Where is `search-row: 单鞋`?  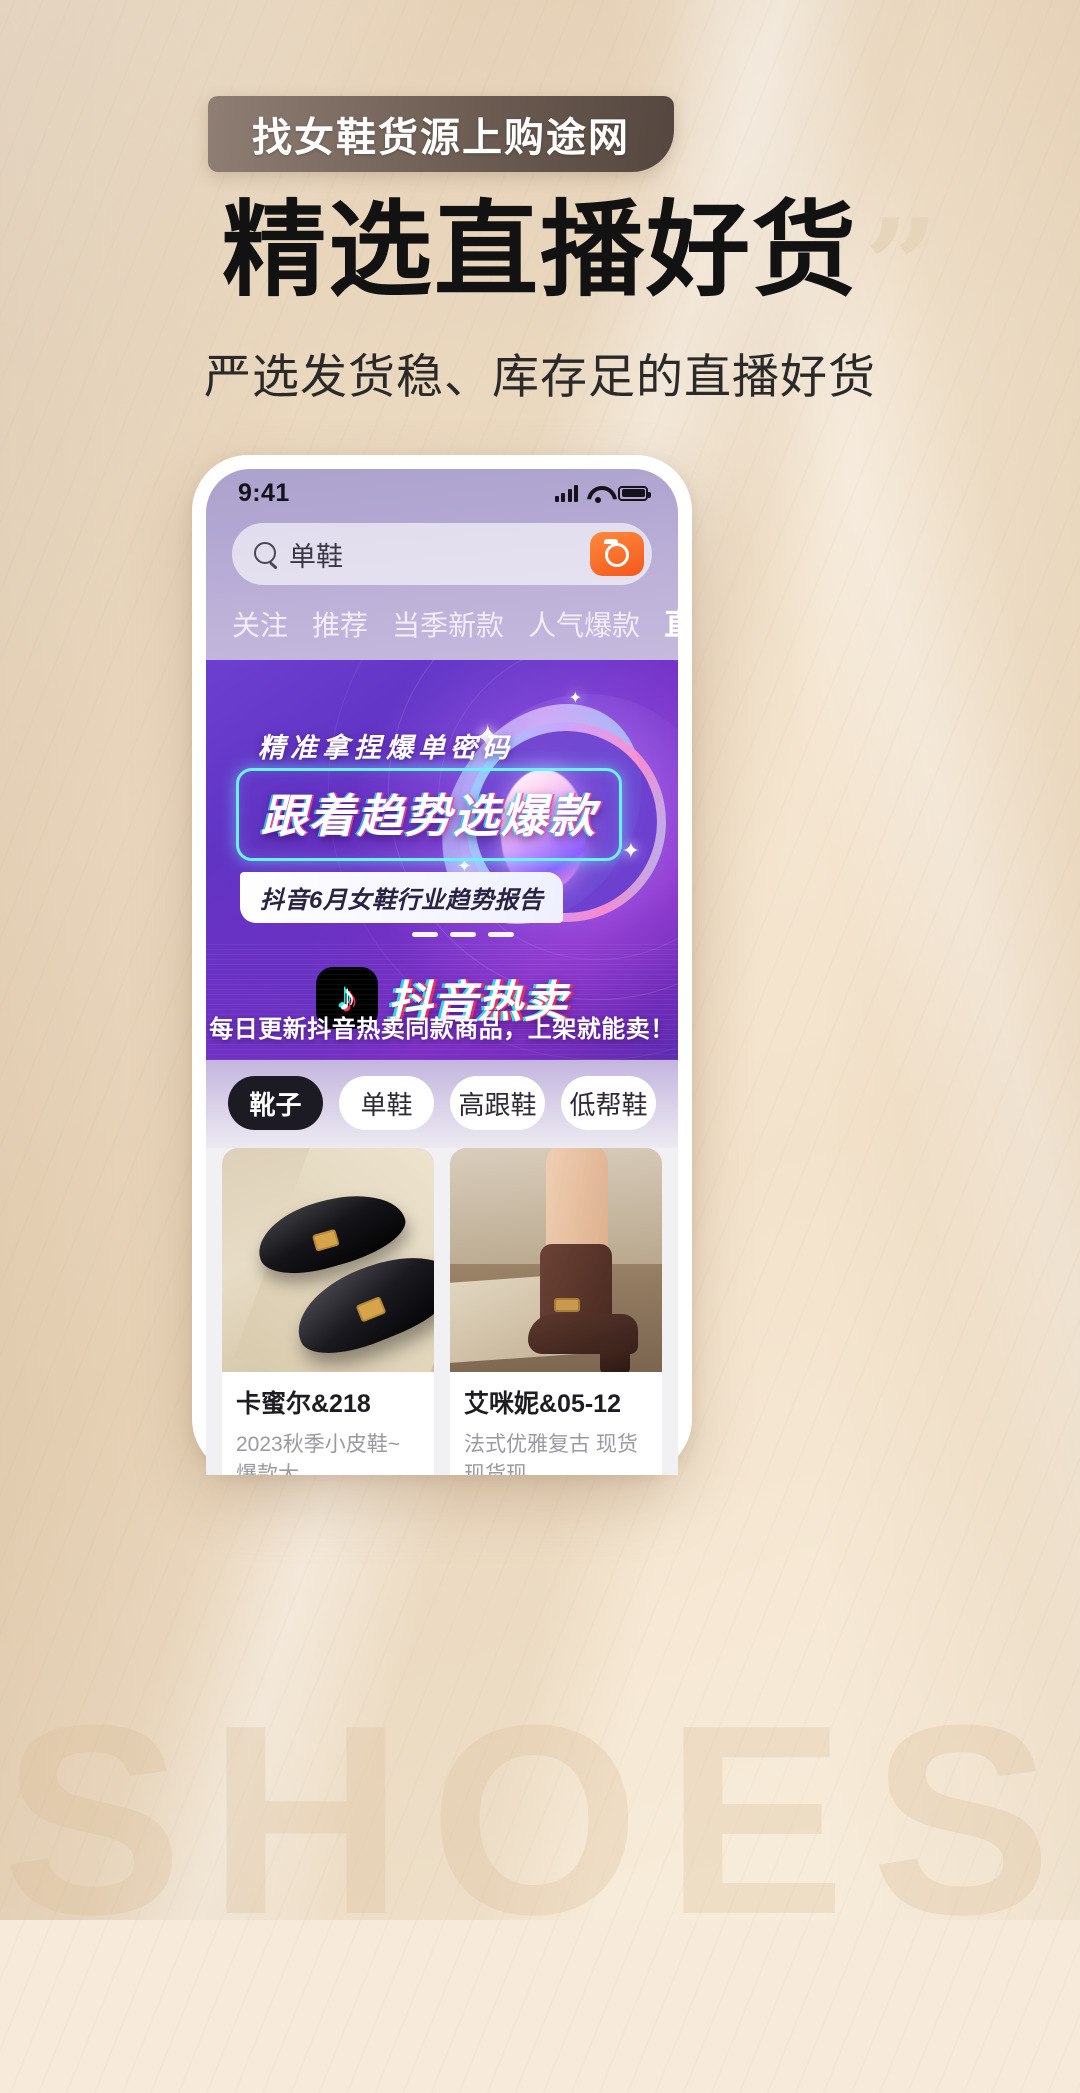
search-row: 单鞋 is located at coordinates (442, 558).